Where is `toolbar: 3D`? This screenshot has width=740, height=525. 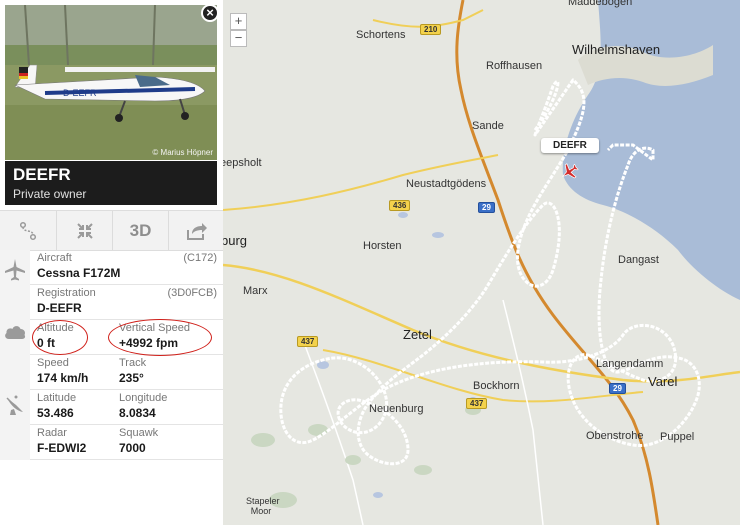 toolbar: 3D is located at coordinates (111, 230).